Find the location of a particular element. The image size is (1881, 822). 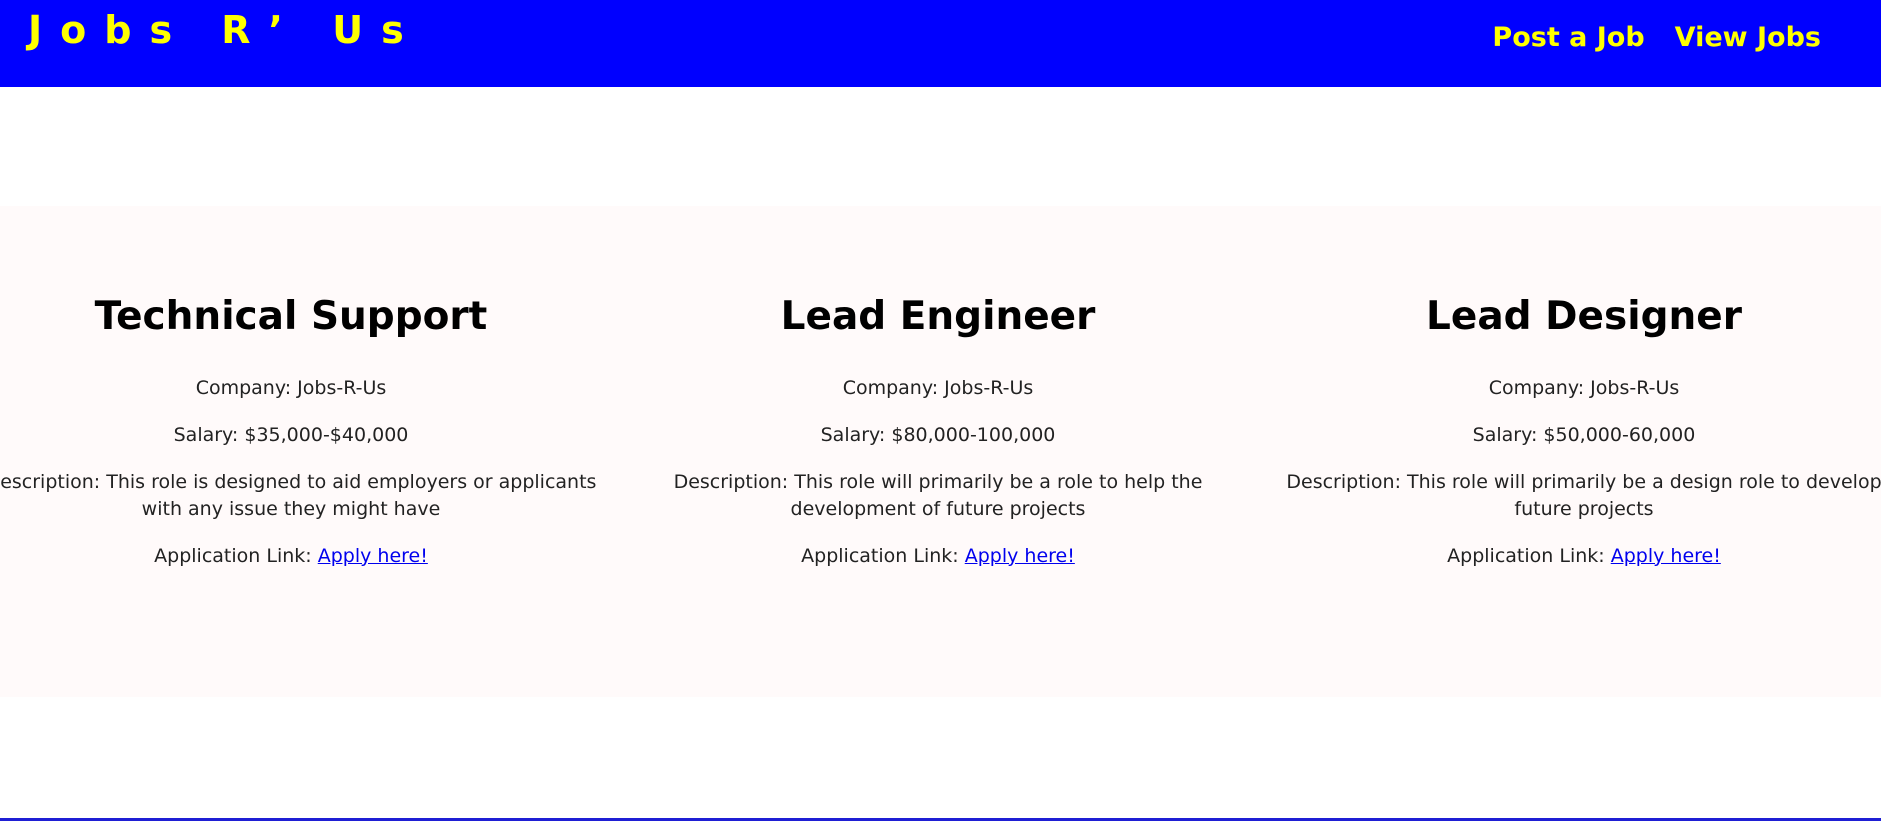

brand-logo-text: Jobs R’ Us is located at coordinates (225, 30).